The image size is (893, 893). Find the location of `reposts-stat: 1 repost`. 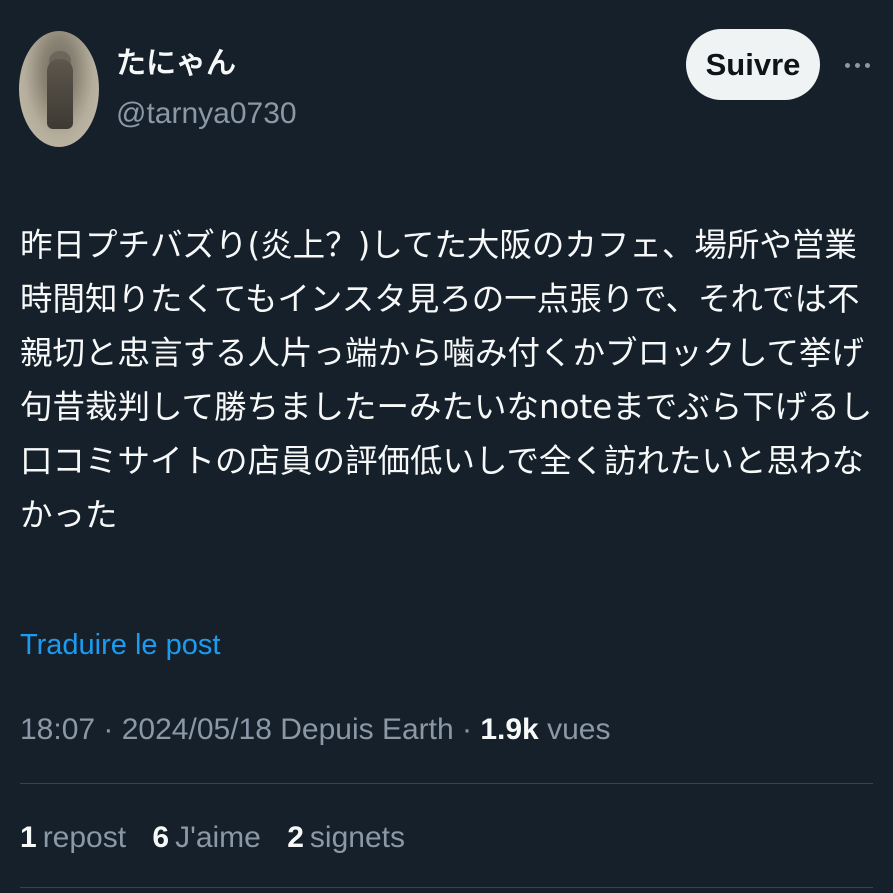

reposts-stat: 1 repost is located at coordinates (73, 838).